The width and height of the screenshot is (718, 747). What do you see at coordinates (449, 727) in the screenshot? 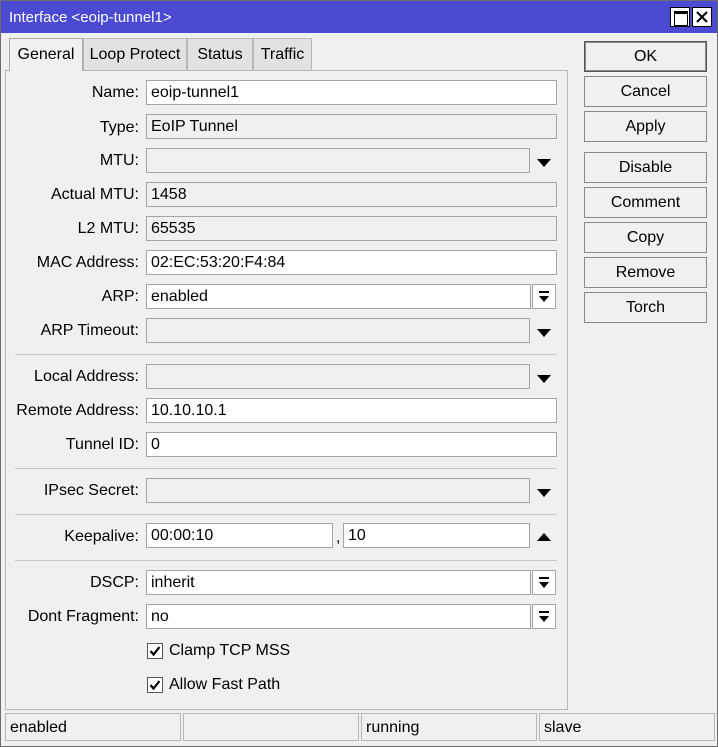
I see `status-running: running` at bounding box center [449, 727].